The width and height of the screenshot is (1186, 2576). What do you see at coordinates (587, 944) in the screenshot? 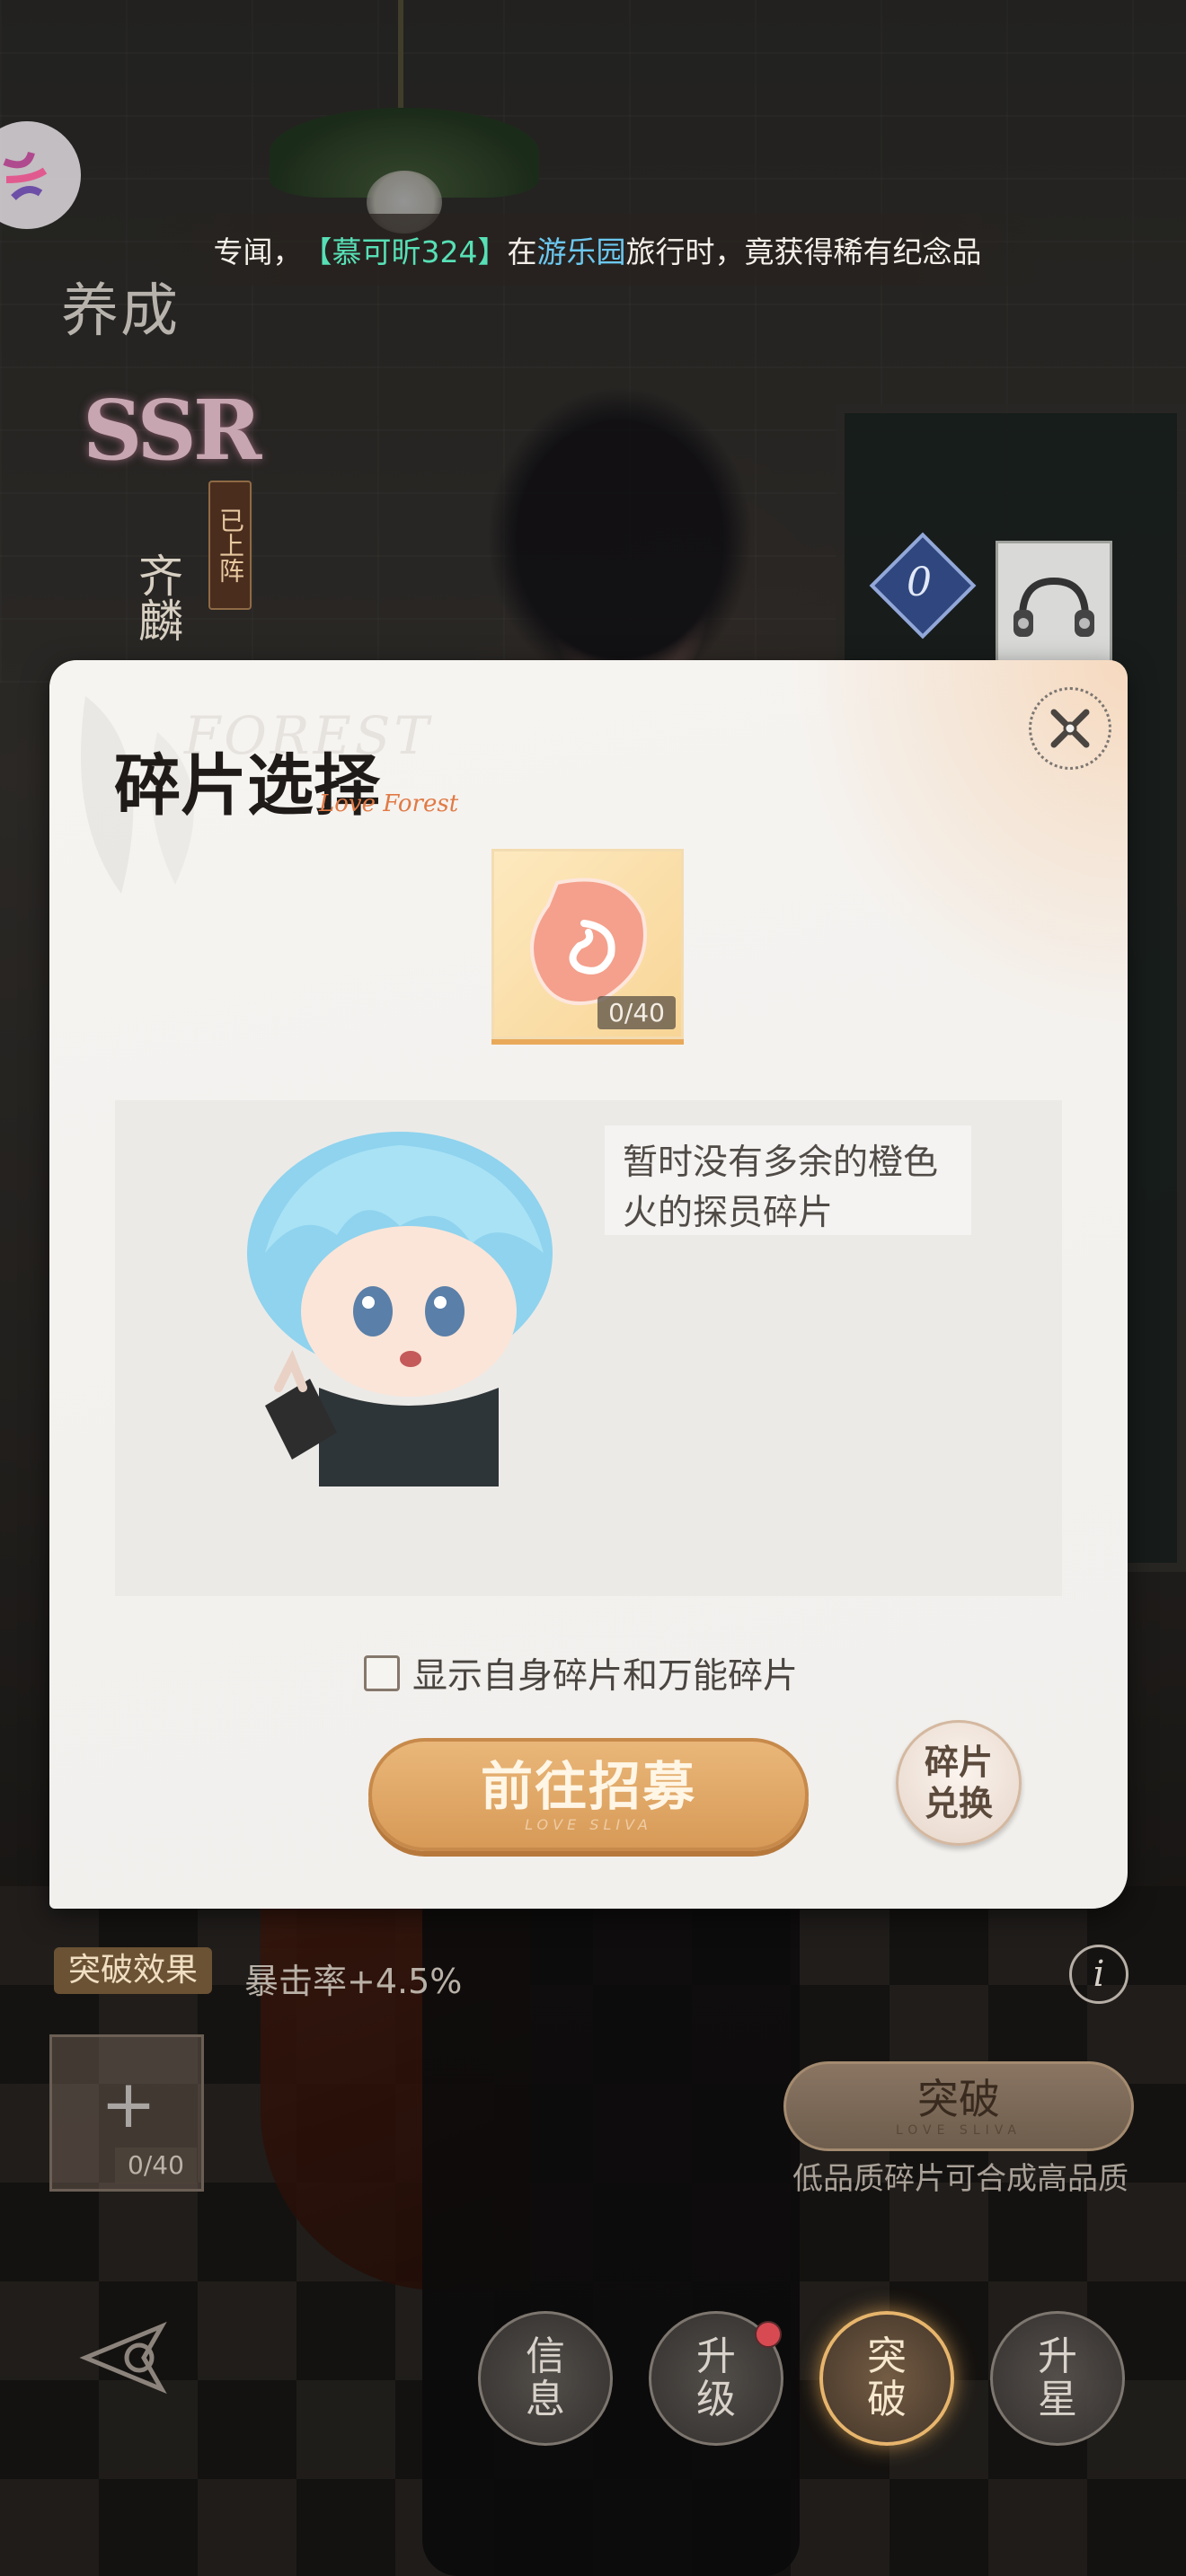
I see `fragment-card: 0/40` at bounding box center [587, 944].